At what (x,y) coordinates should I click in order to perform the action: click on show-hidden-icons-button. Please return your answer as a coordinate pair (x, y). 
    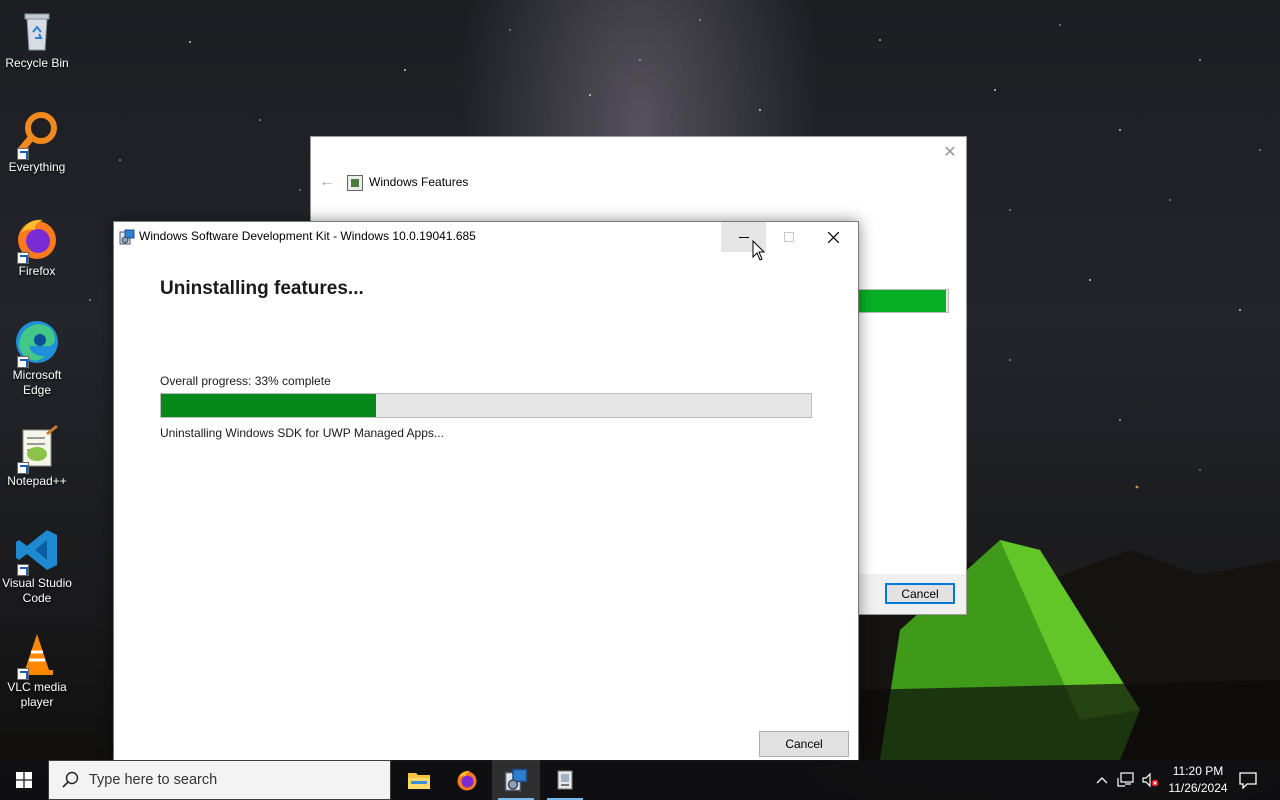
    Looking at the image, I should click on (1102, 780).